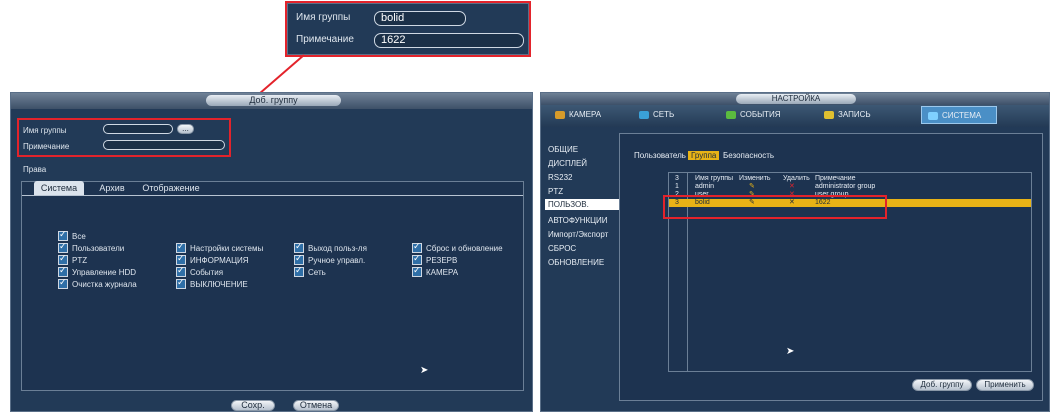 The height and width of the screenshot is (412, 1051). I want to click on apply-button: Применить, so click(1005, 385).